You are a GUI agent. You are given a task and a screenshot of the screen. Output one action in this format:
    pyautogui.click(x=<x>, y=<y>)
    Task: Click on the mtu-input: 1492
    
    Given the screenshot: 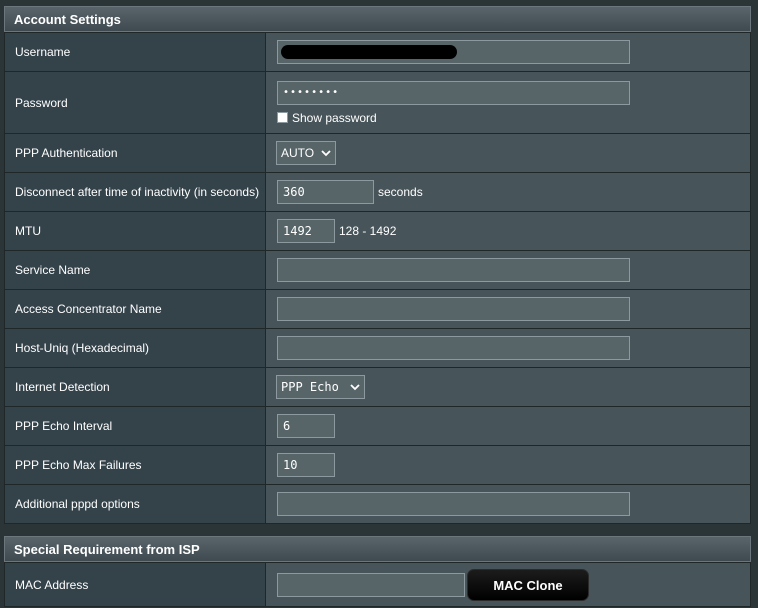 What is the action you would take?
    pyautogui.click(x=306, y=231)
    